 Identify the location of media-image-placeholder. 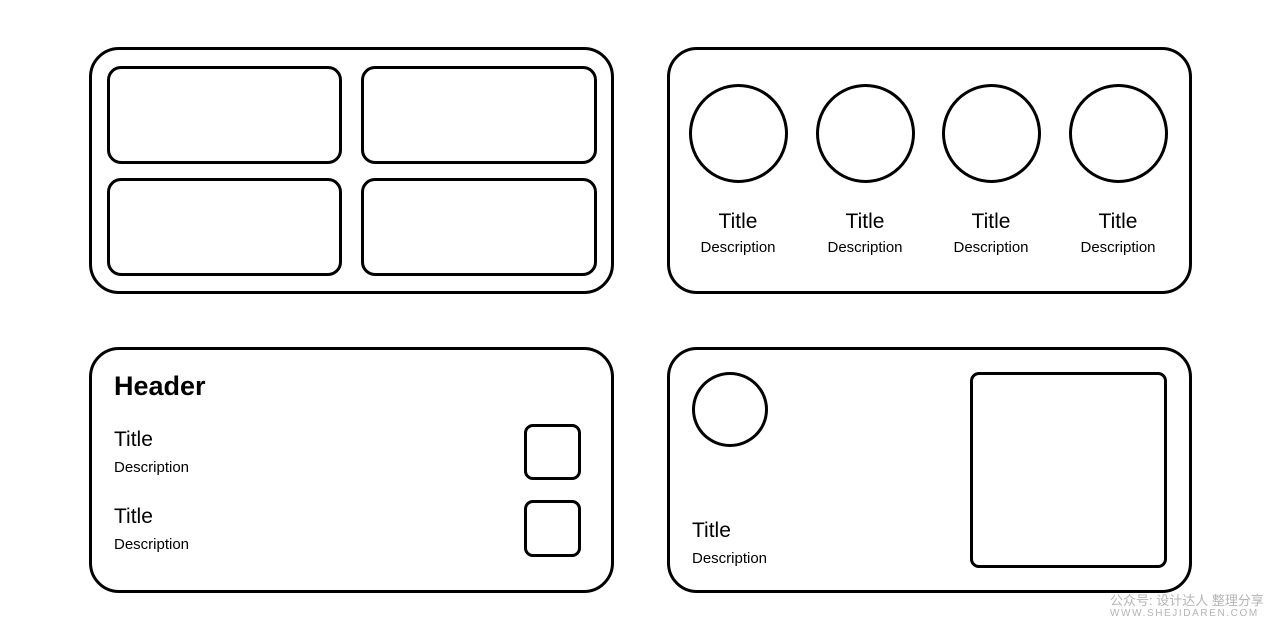
(1068, 470).